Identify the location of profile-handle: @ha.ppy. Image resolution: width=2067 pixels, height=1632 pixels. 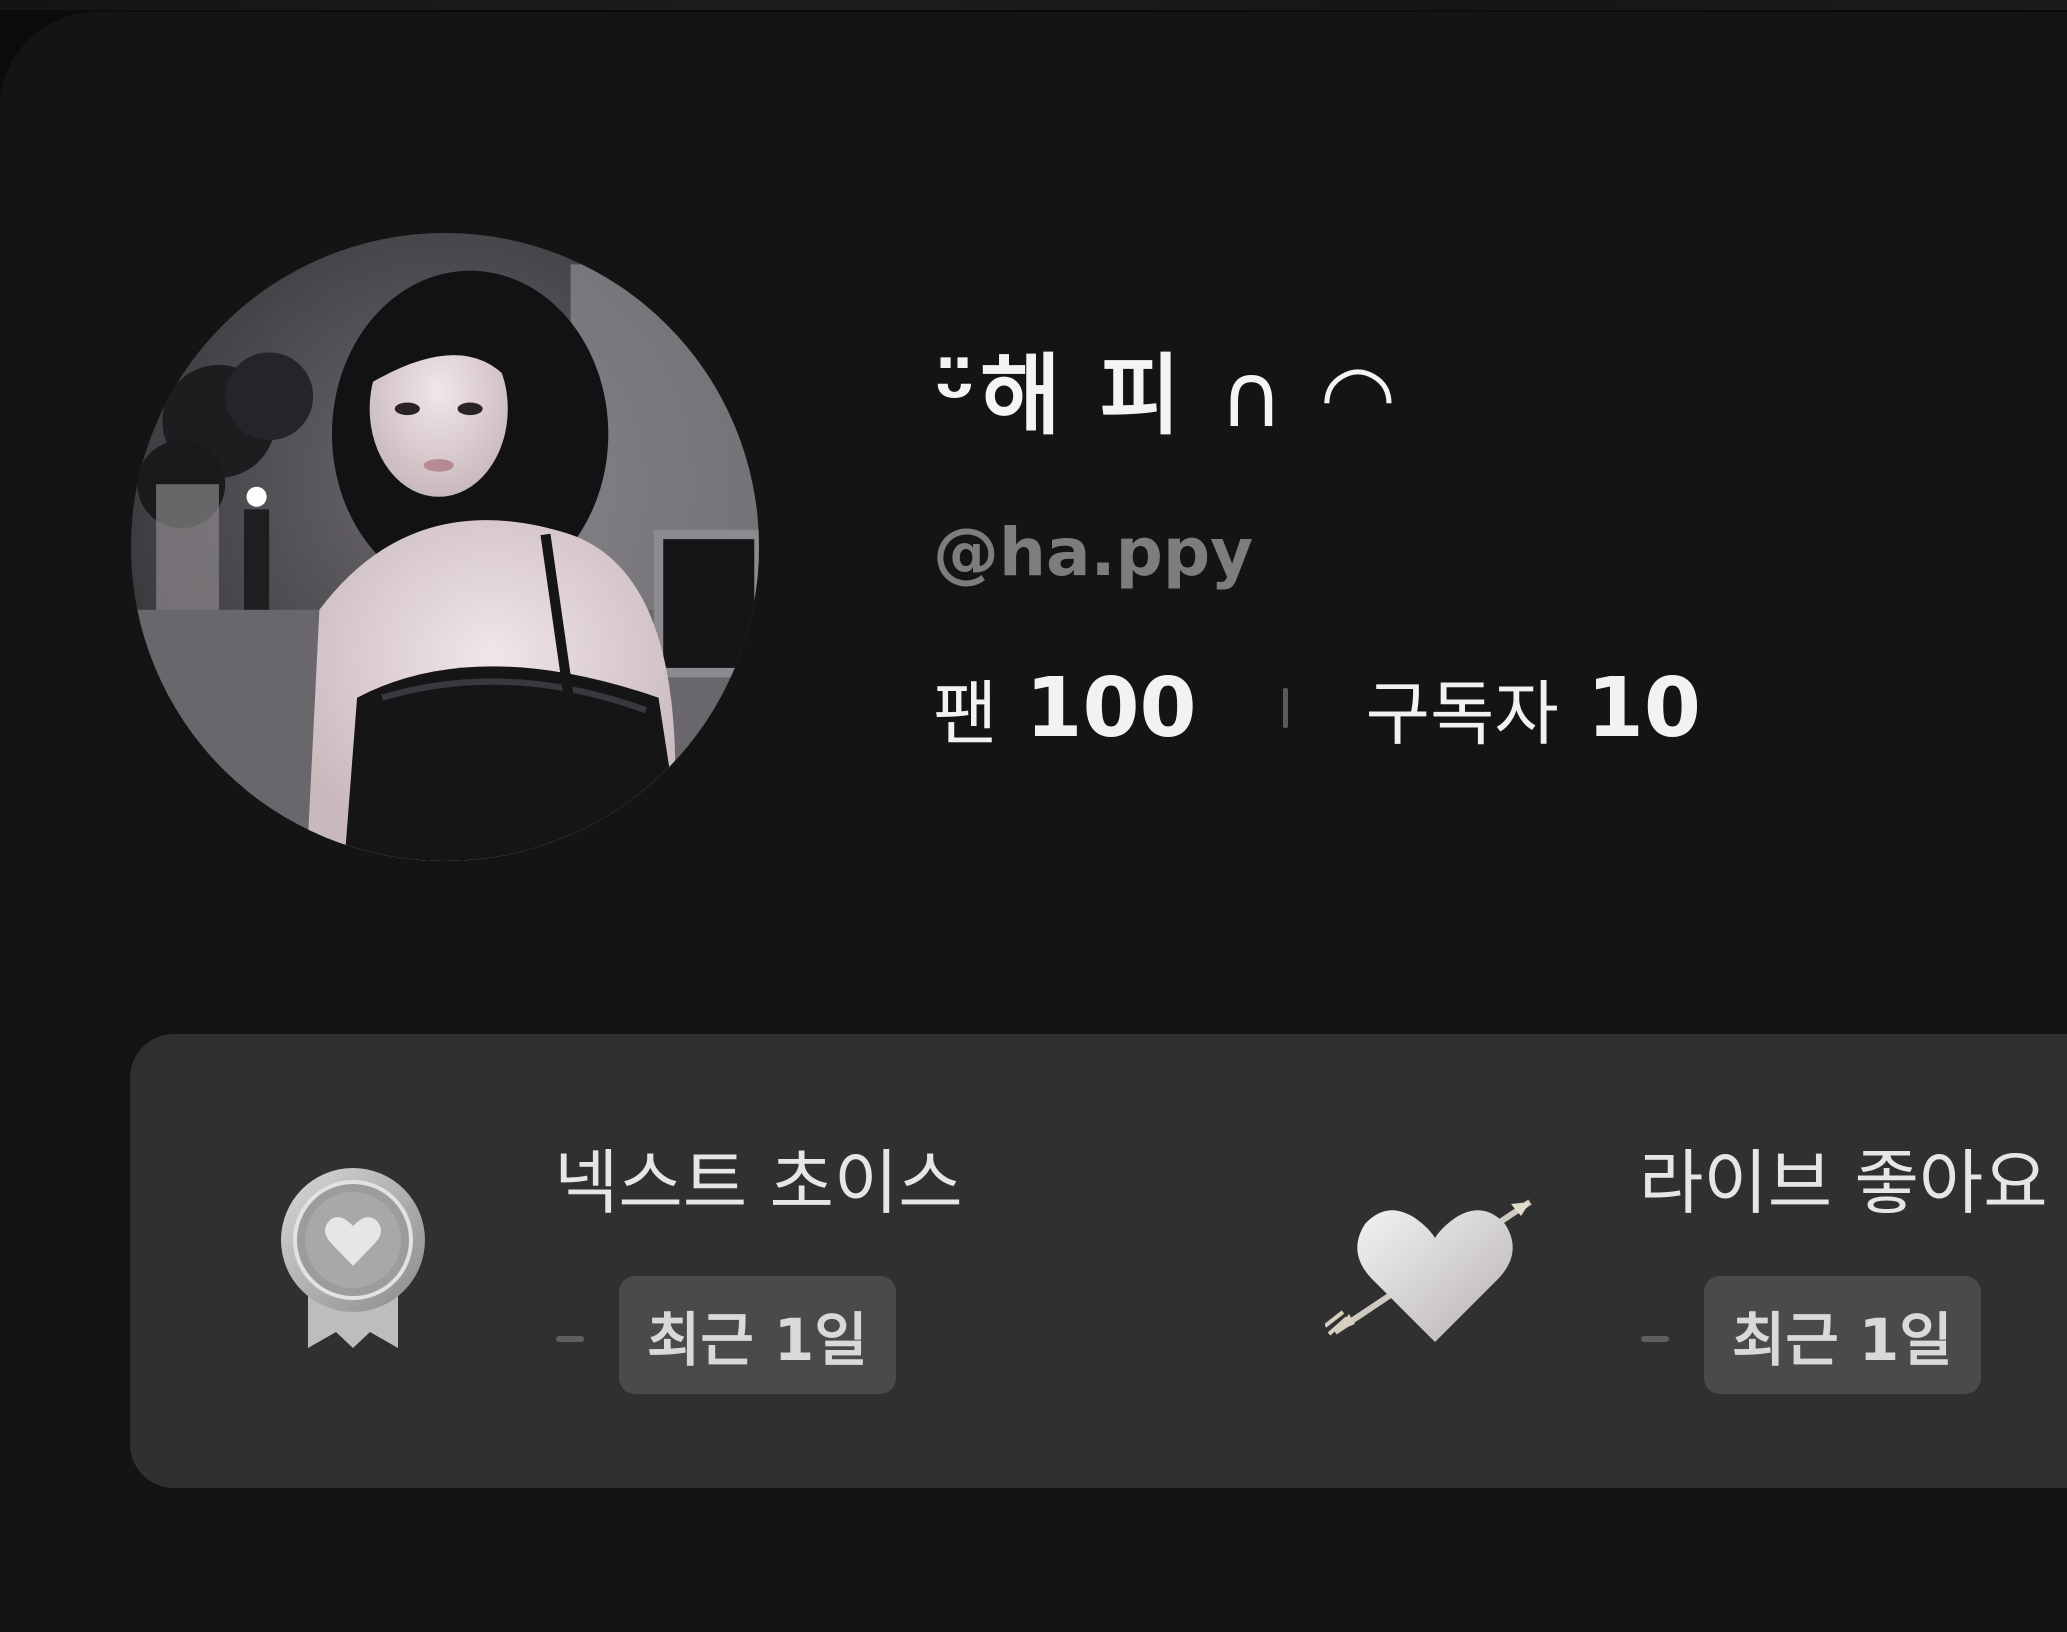
(1093, 552).